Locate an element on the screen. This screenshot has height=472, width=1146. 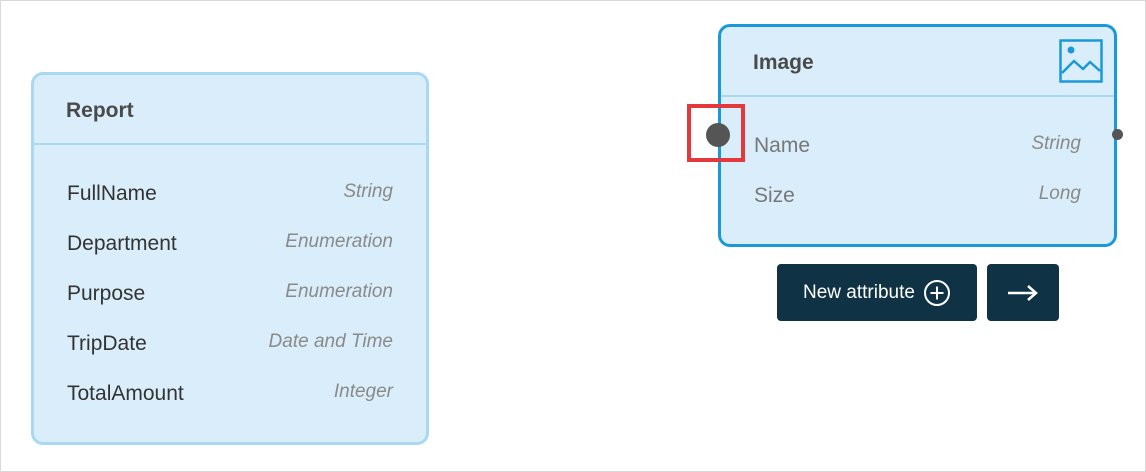
attribute-row: Size Long is located at coordinates (917, 196).